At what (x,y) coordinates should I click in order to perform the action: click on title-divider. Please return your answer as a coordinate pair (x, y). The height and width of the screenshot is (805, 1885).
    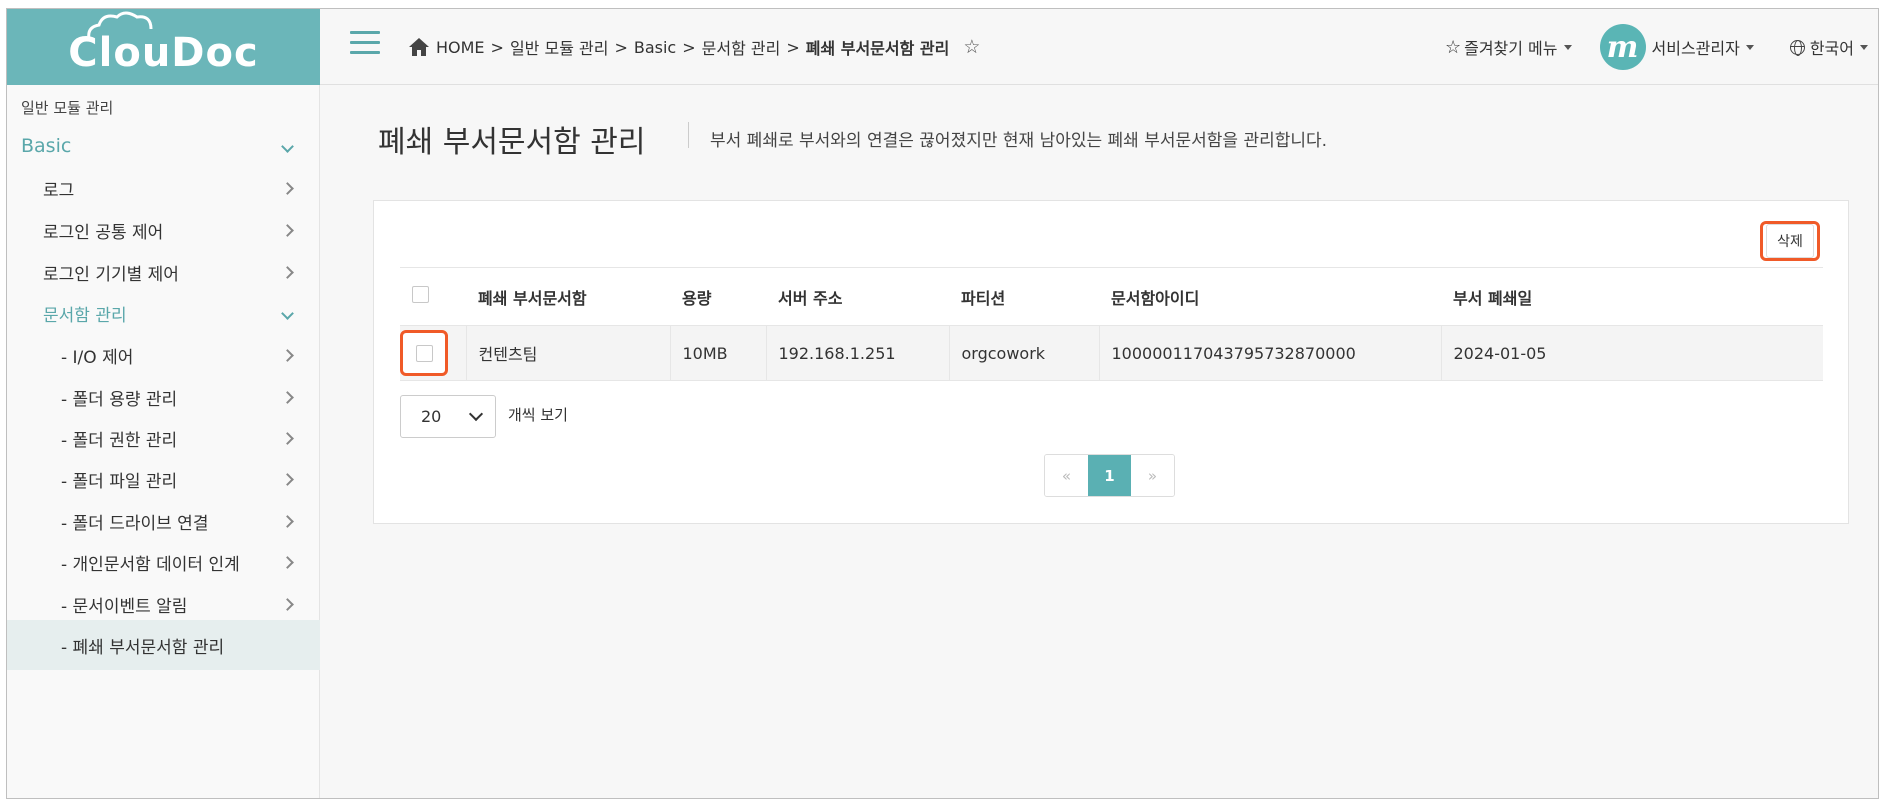
    Looking at the image, I should click on (688, 135).